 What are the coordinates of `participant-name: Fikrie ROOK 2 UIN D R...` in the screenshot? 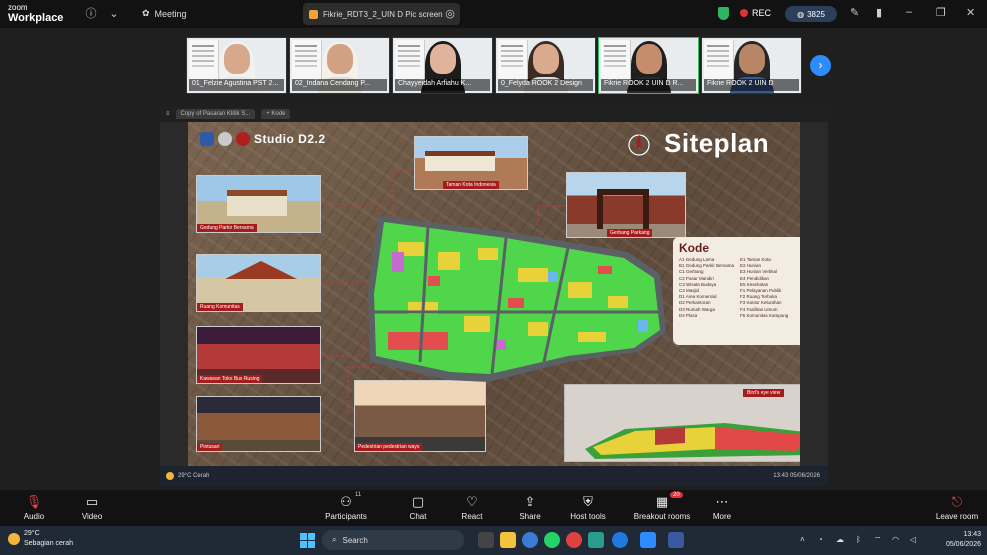 It's located at (648, 85).